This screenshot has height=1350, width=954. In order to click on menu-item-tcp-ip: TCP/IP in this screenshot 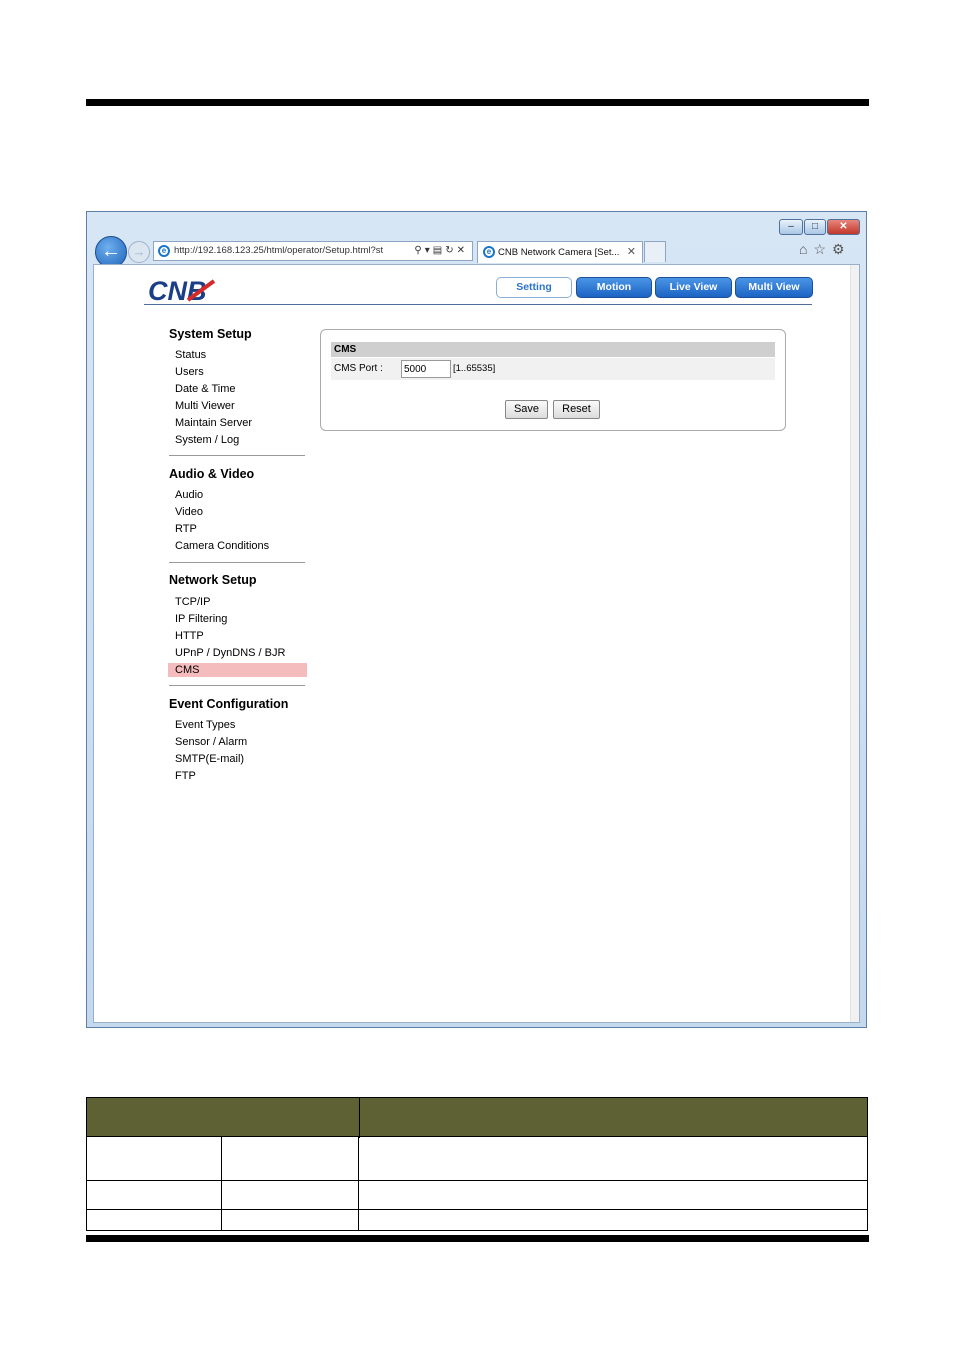, I will do `click(192, 602)`.